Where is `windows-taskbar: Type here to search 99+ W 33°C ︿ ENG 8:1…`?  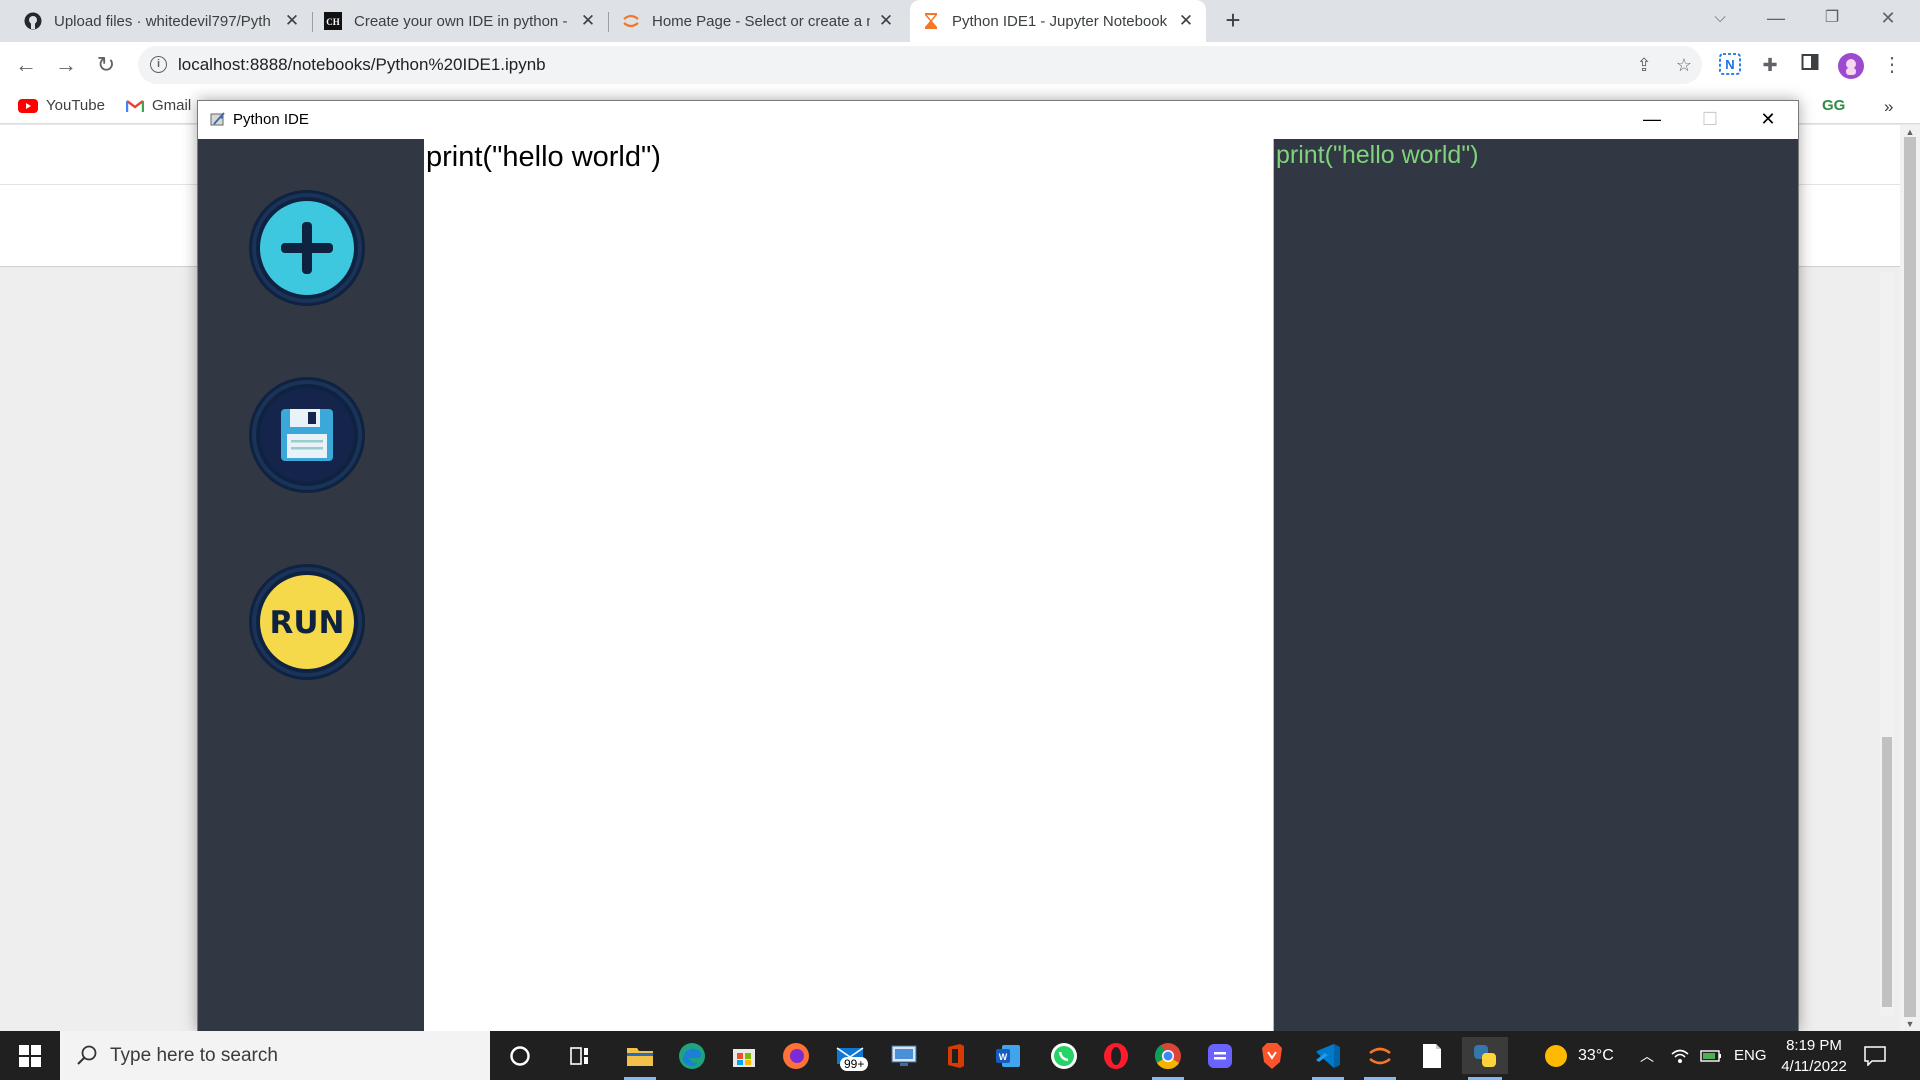
windows-taskbar: Type here to search 99+ W 33°C ︿ ENG 8:1… is located at coordinates (960, 1055).